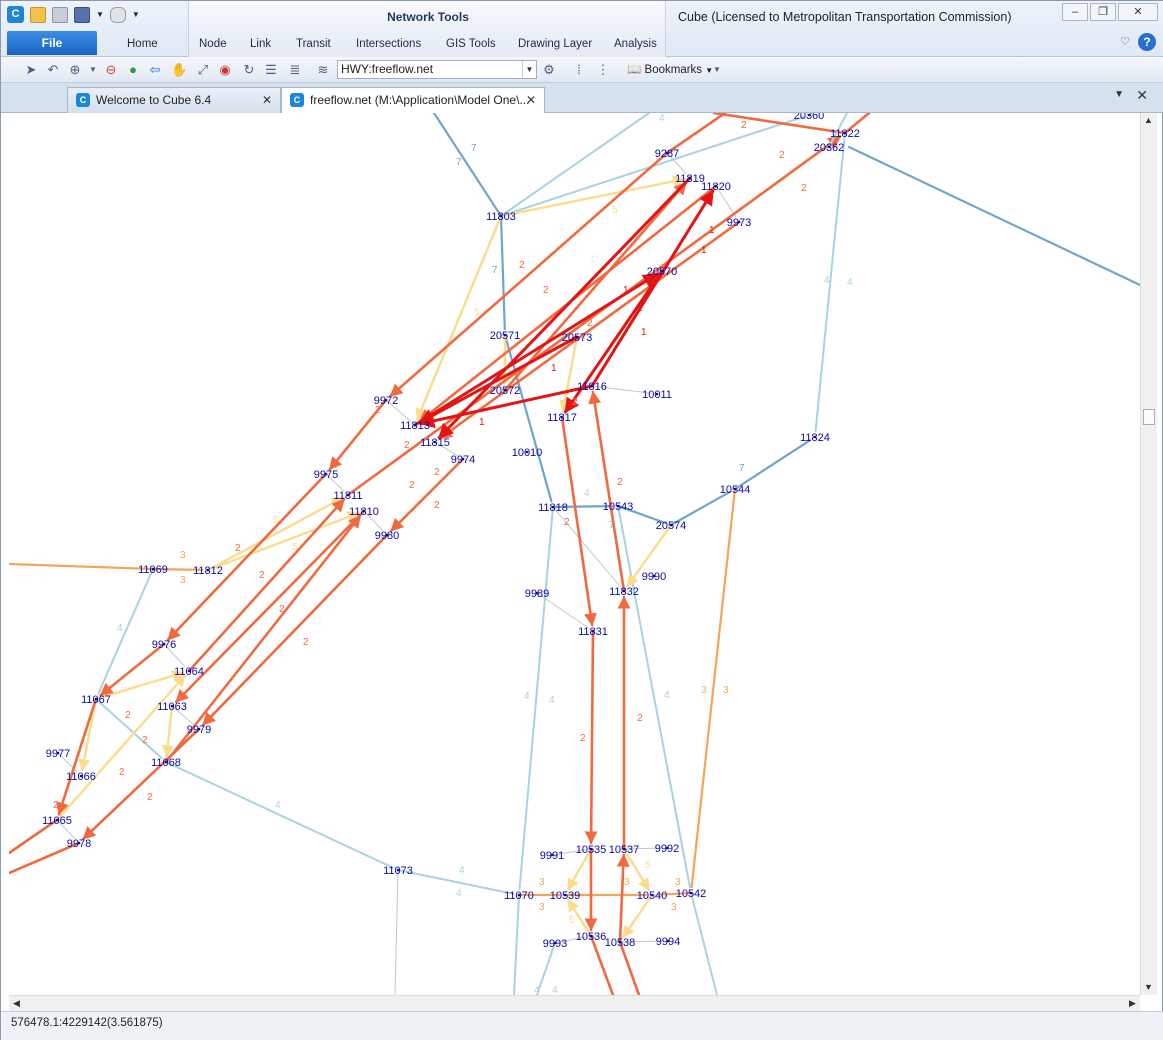 This screenshot has width=1163, height=1040. What do you see at coordinates (82, 14) in the screenshot?
I see `save-all-icon` at bounding box center [82, 14].